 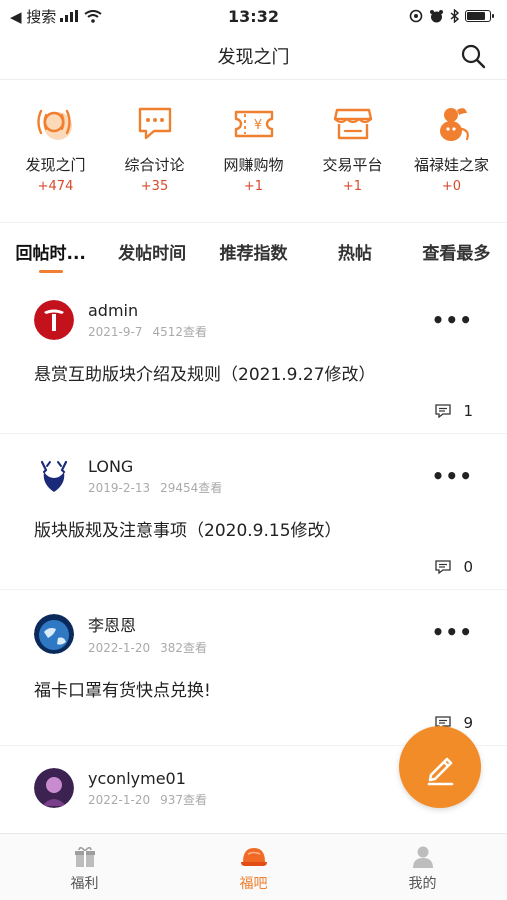 I want to click on pencil-icon, so click(x=440, y=771).